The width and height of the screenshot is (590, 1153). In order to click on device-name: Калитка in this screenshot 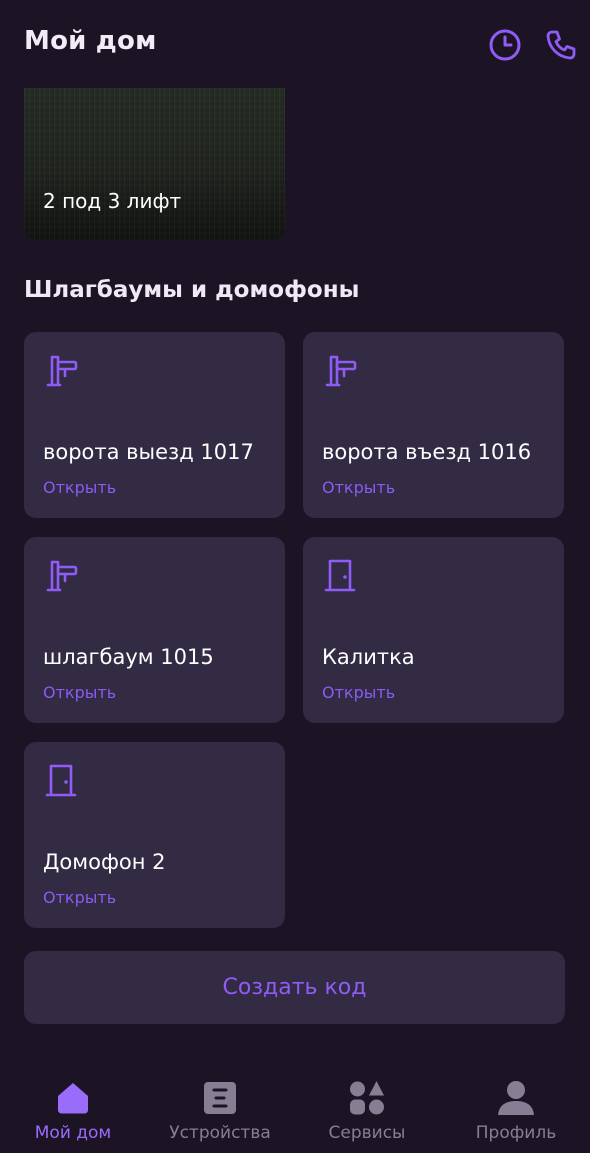, I will do `click(368, 657)`.